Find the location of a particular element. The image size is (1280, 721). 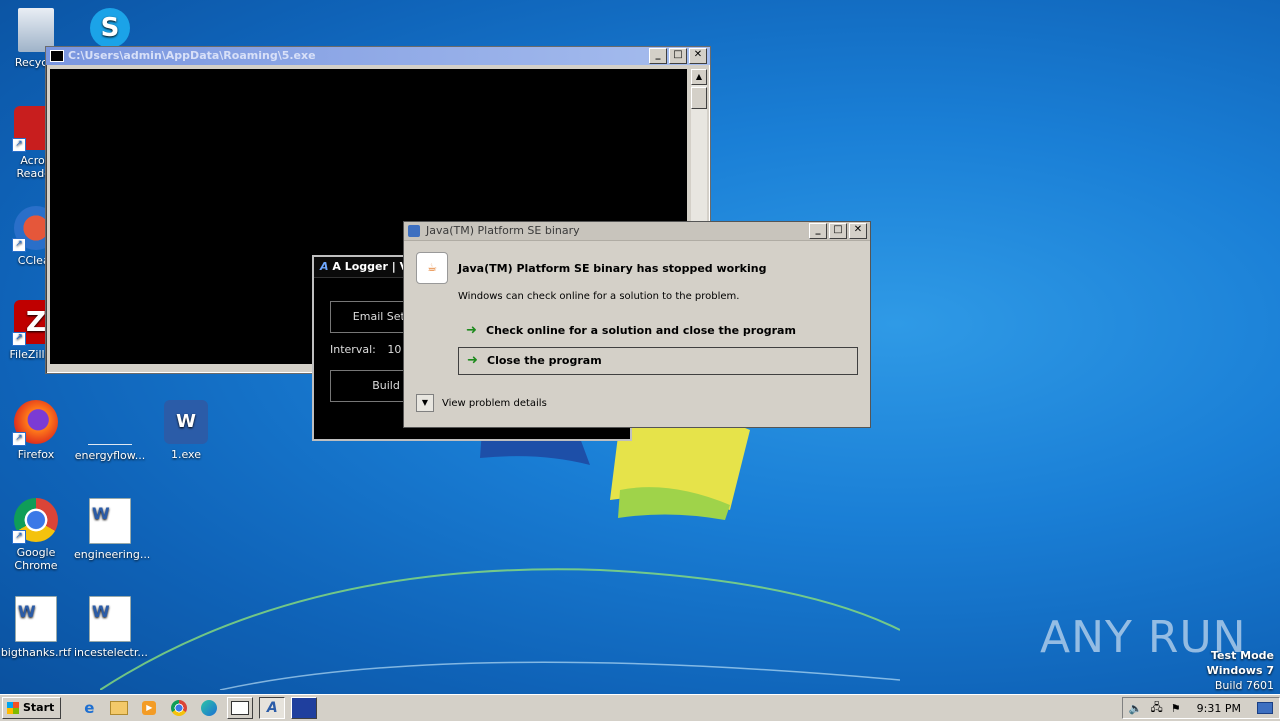

desktop-icon-label: Google Chrome is located at coordinates (36, 559).